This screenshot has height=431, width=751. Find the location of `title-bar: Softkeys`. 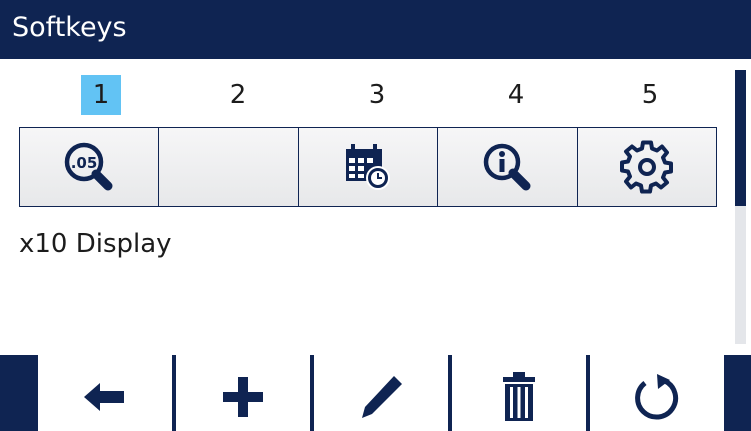

title-bar: Softkeys is located at coordinates (375, 29).